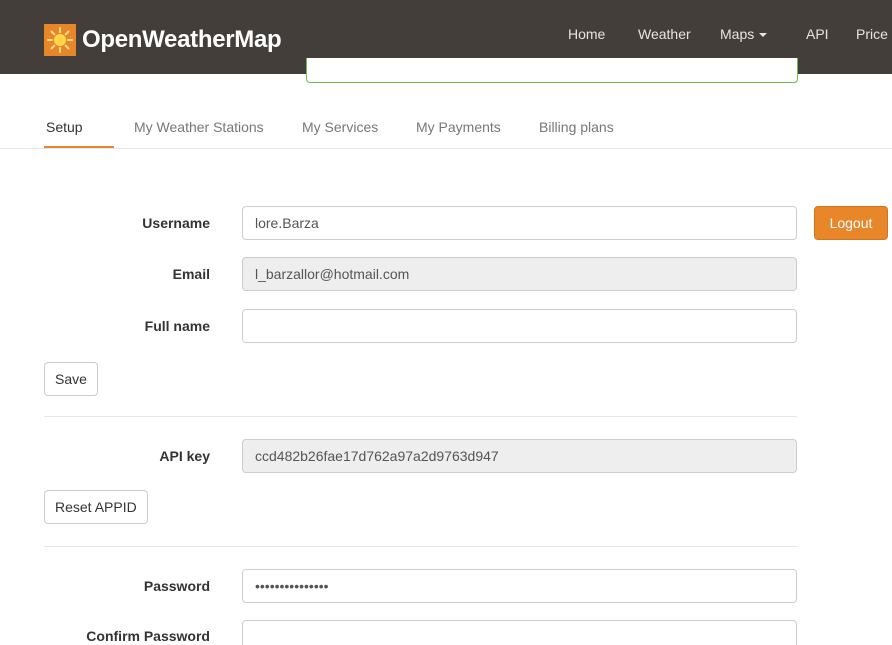 This screenshot has width=892, height=645. I want to click on fullname-label: Full name, so click(177, 326).